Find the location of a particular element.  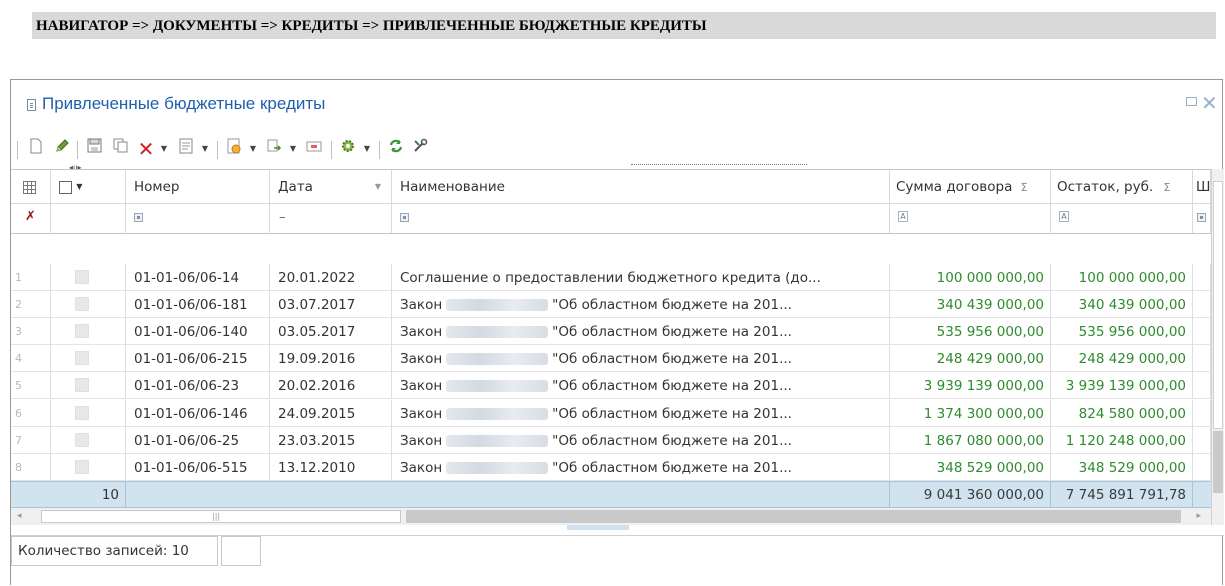

horizontal-scrollbar: ◂ ||| ▸ is located at coordinates (611, 517).